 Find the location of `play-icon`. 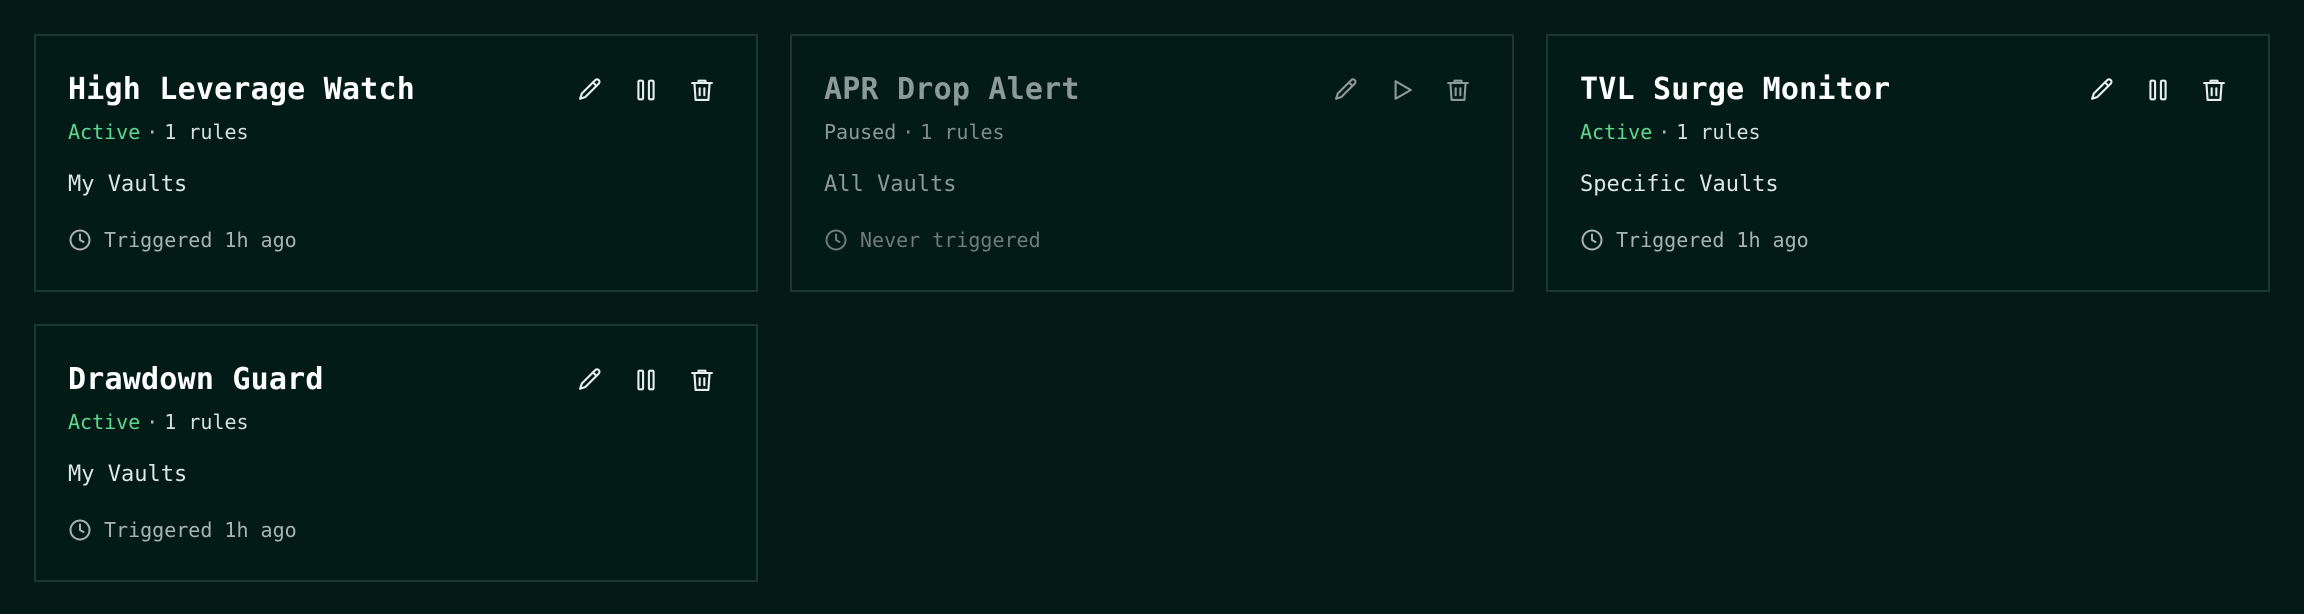

play-icon is located at coordinates (1403, 90).